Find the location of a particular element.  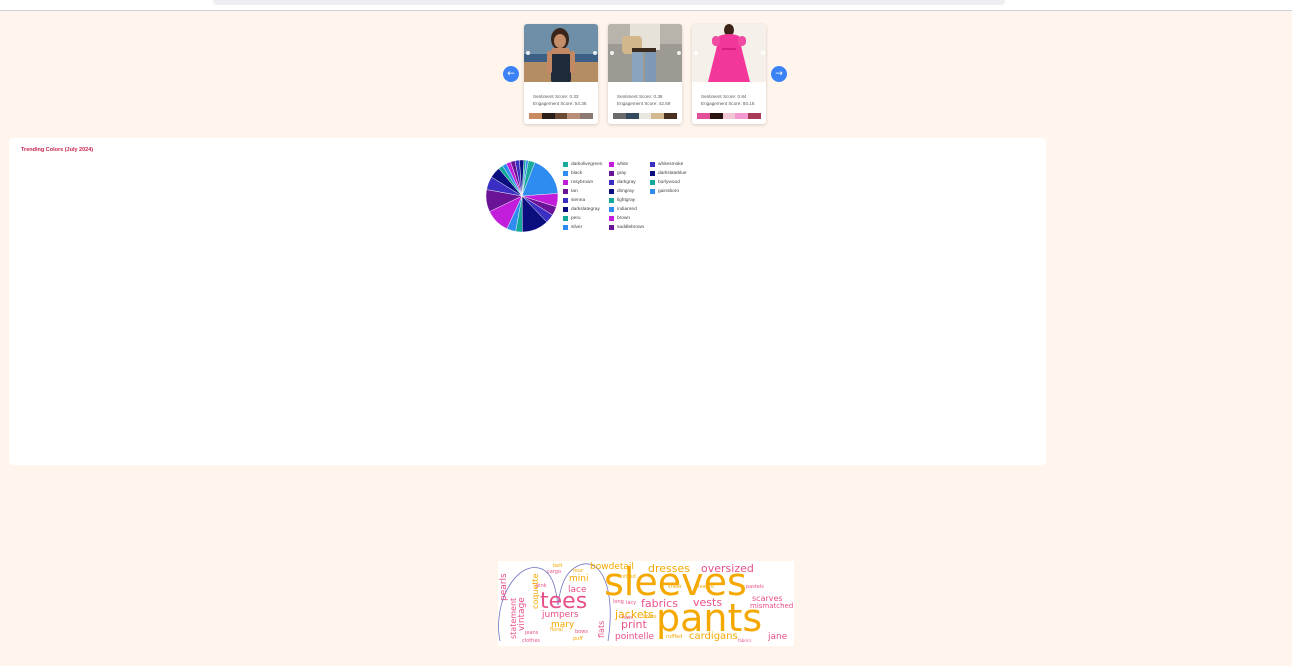

legend-item: burlywood is located at coordinates (675, 182).